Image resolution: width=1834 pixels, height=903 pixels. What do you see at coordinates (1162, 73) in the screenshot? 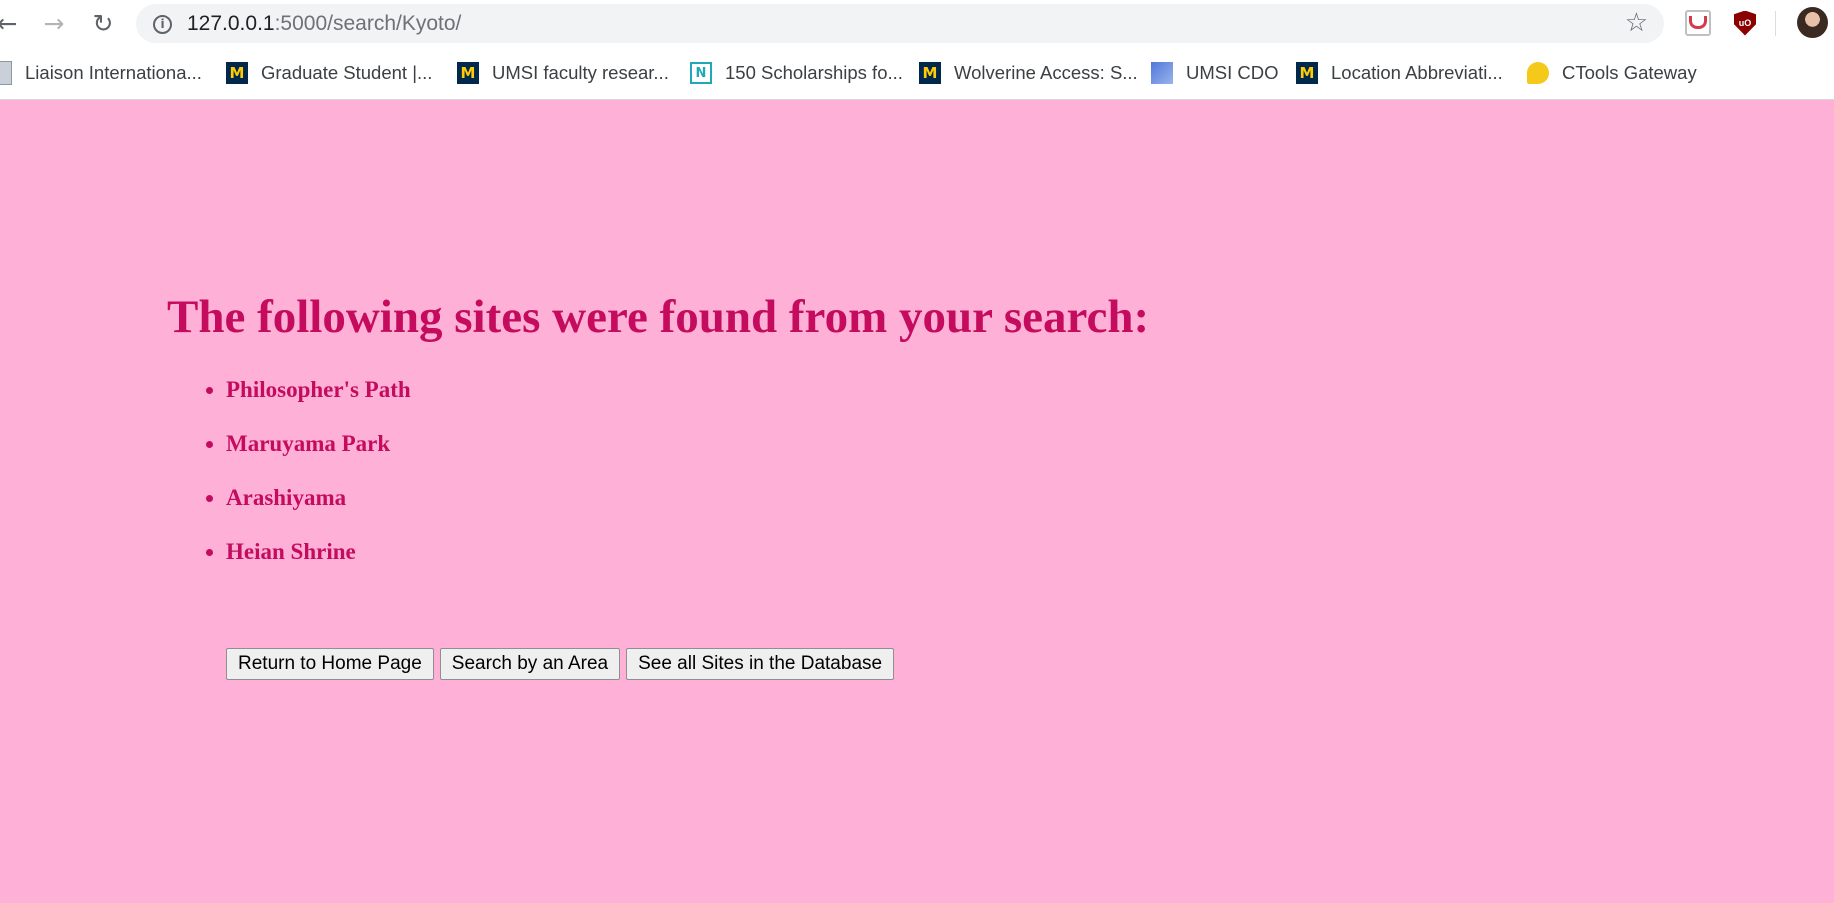
I see `blue-square-favicon` at bounding box center [1162, 73].